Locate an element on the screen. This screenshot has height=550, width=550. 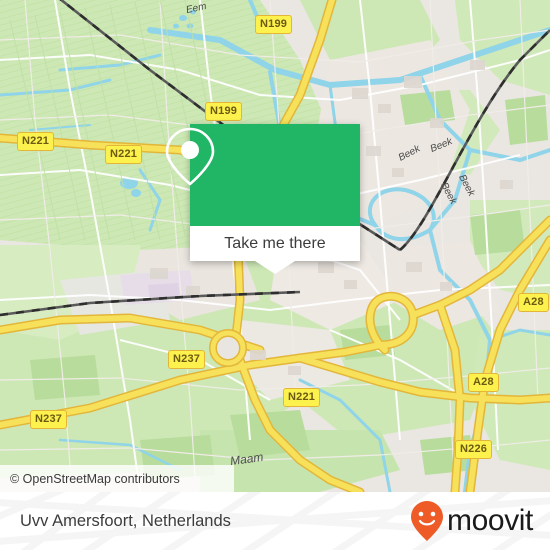
map-pin-icon is located at coordinates (190, 156).